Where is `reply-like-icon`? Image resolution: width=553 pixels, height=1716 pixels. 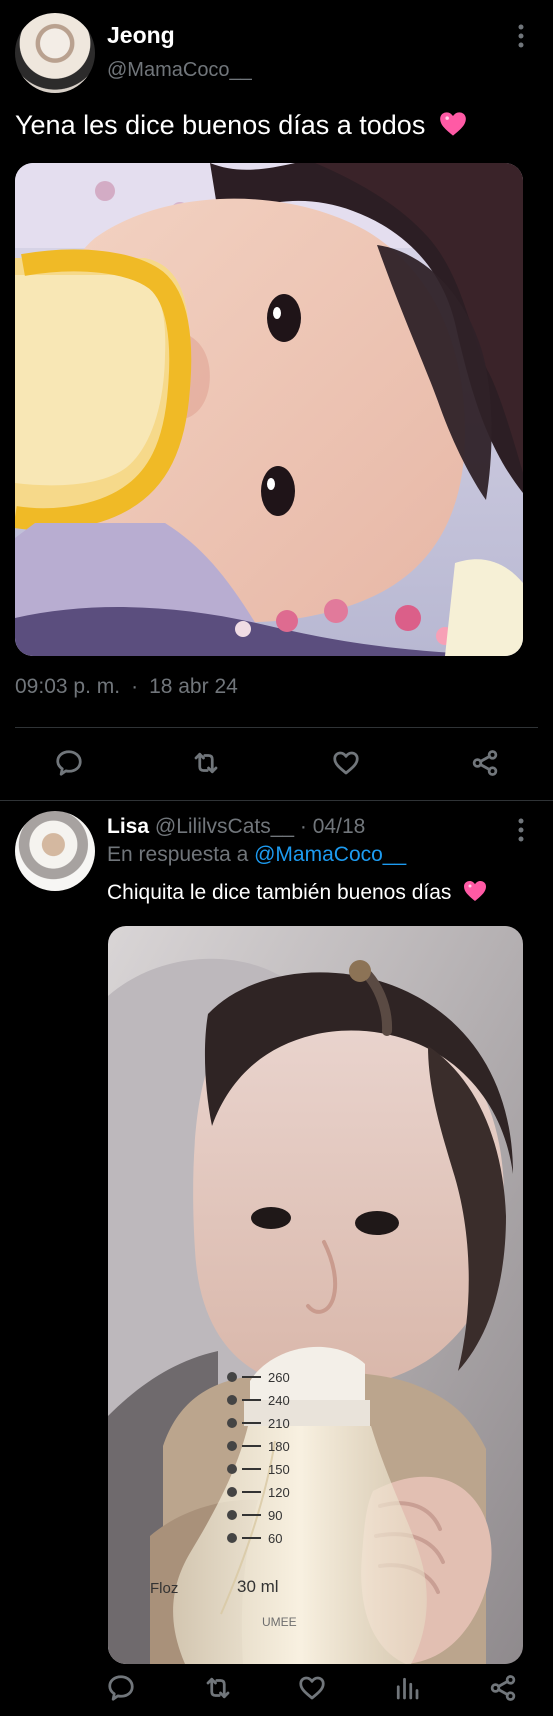
reply-like-icon is located at coordinates (312, 1688).